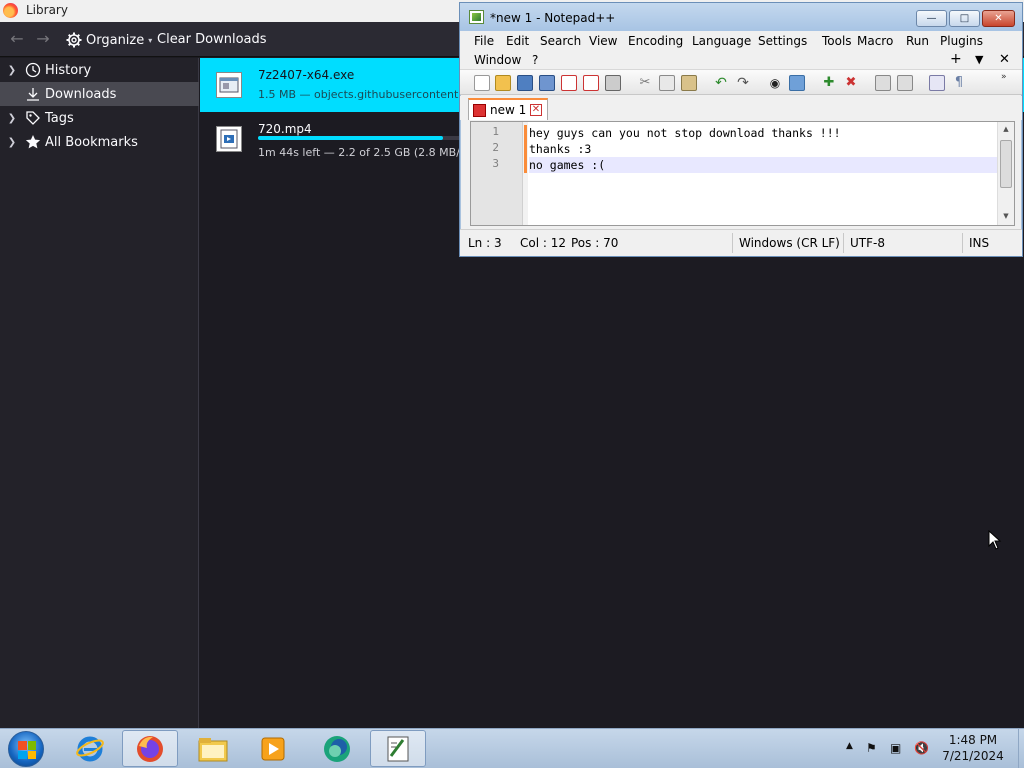 The height and width of the screenshot is (768, 1024). Describe the element at coordinates (43, 39) in the screenshot. I see `forward-arrow-icon: →` at that location.